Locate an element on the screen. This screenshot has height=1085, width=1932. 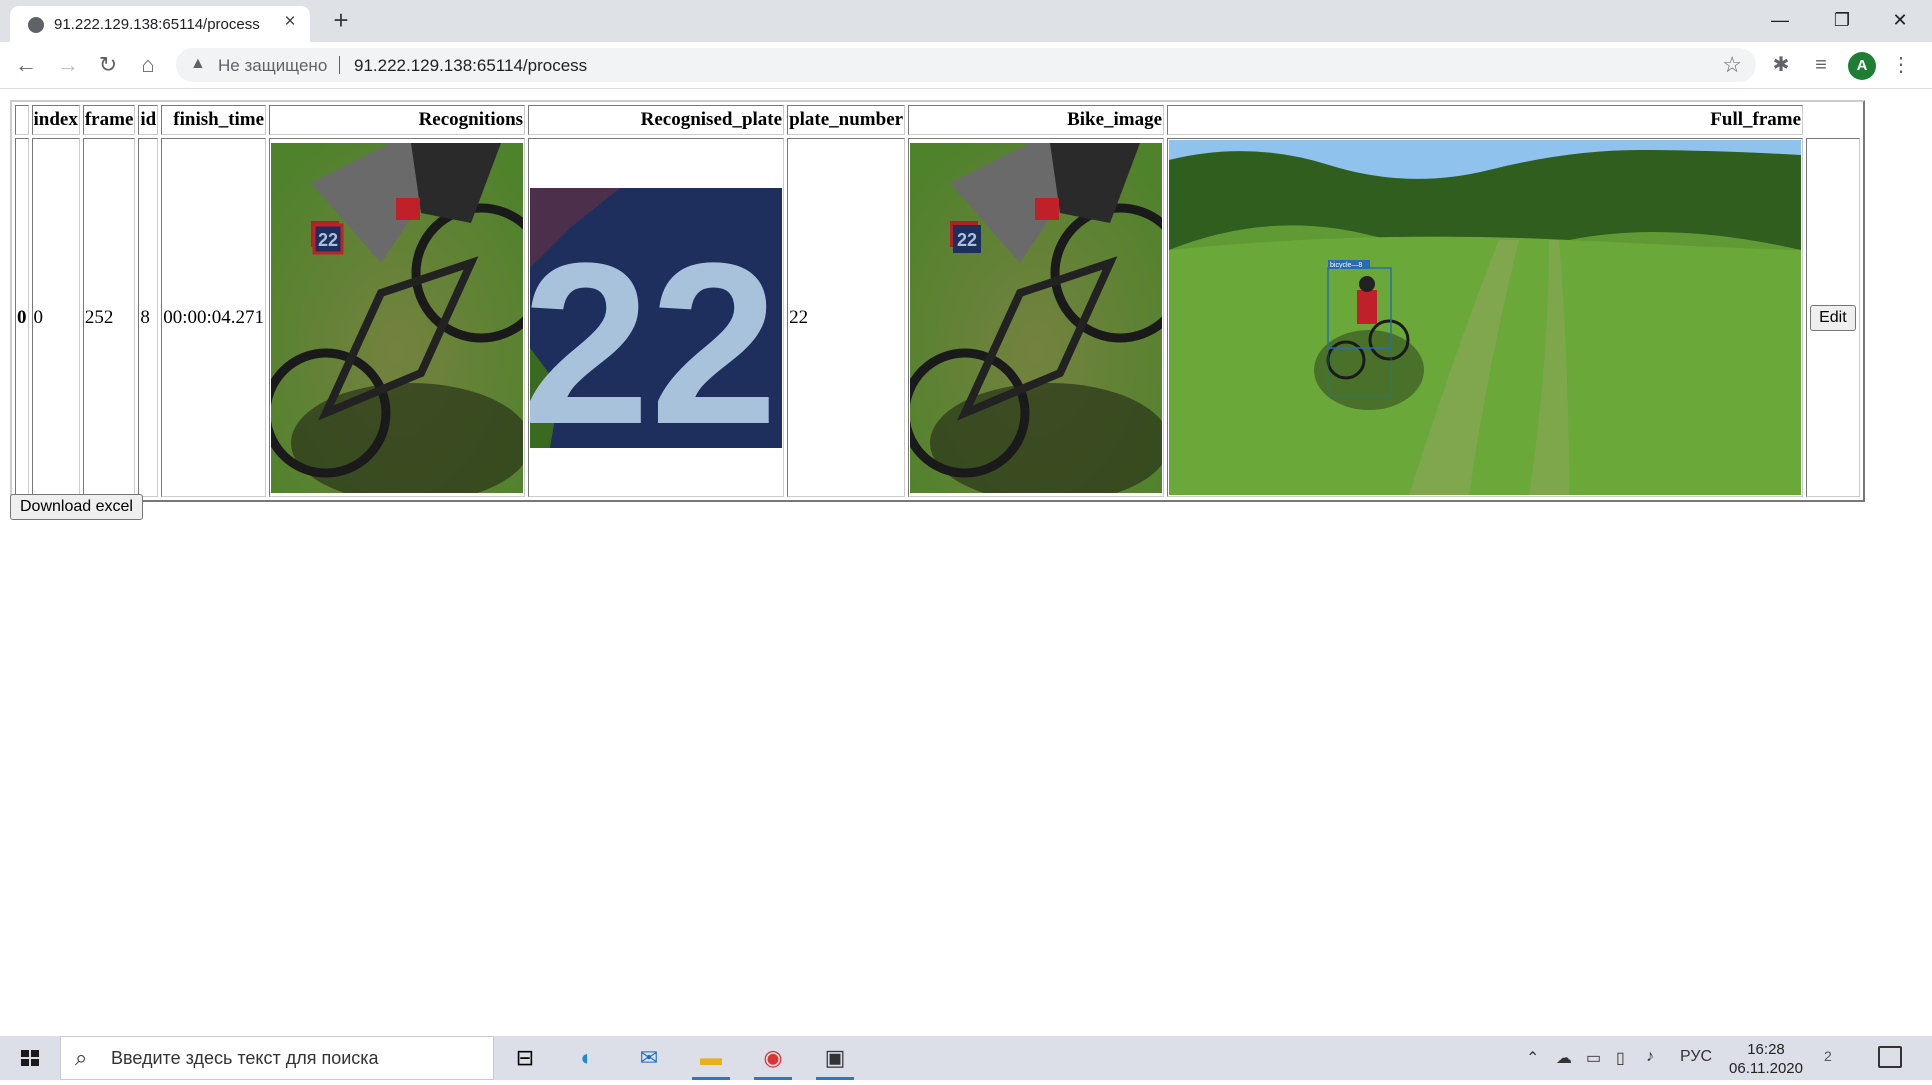
reload-button: ↻ is located at coordinates (108, 65).